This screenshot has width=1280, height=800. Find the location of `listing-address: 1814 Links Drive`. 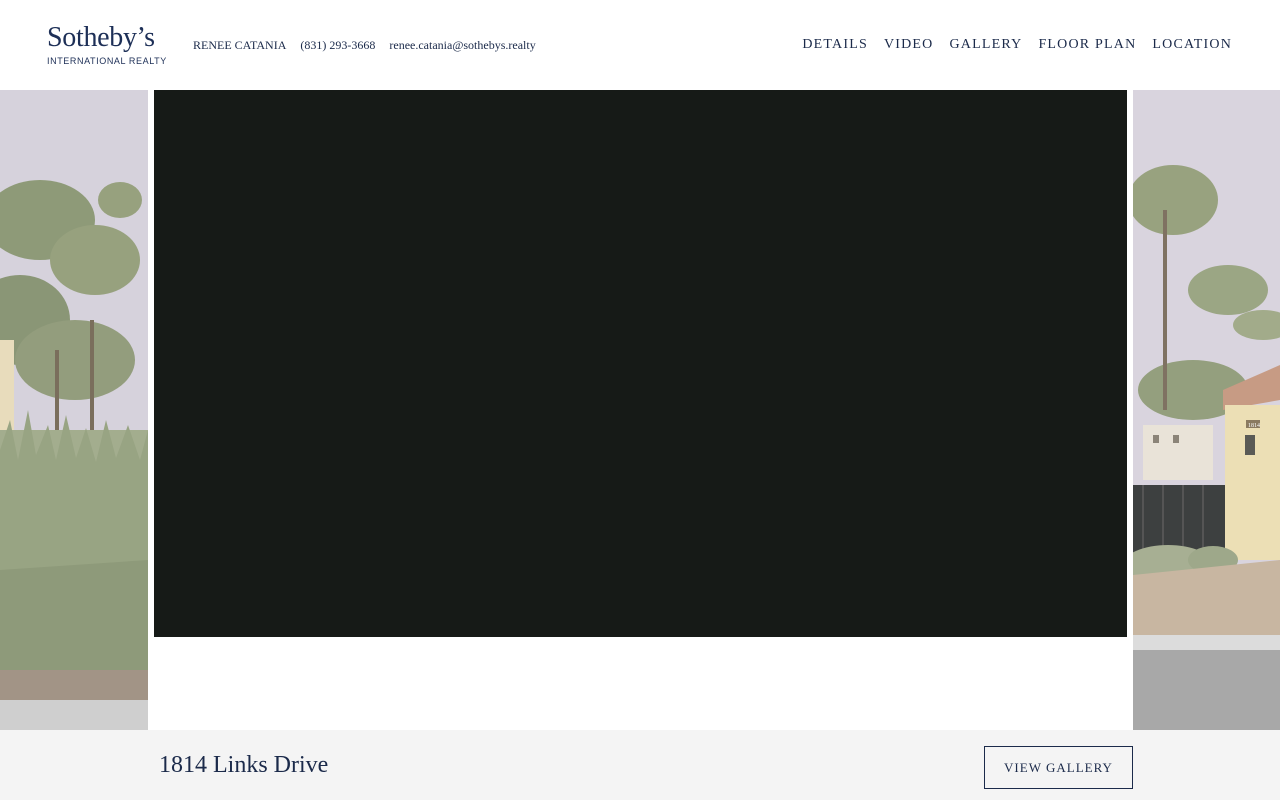

listing-address: 1814 Links Drive is located at coordinates (244, 765).